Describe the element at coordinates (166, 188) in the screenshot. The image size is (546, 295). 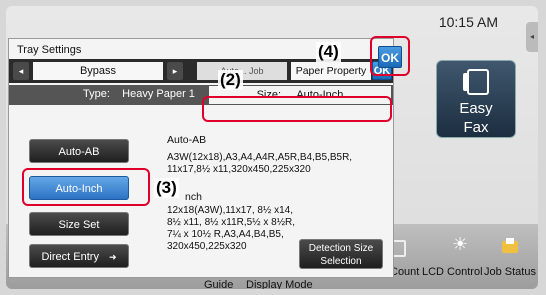
I see `callout-label-3: (3)` at that location.